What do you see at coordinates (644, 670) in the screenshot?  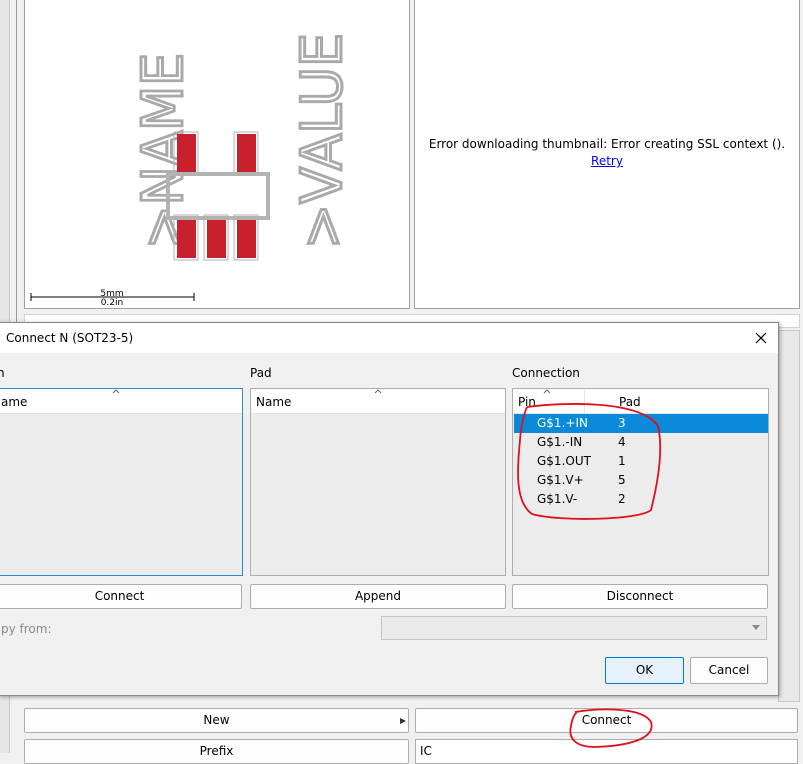 I see `ok-button: OK` at bounding box center [644, 670].